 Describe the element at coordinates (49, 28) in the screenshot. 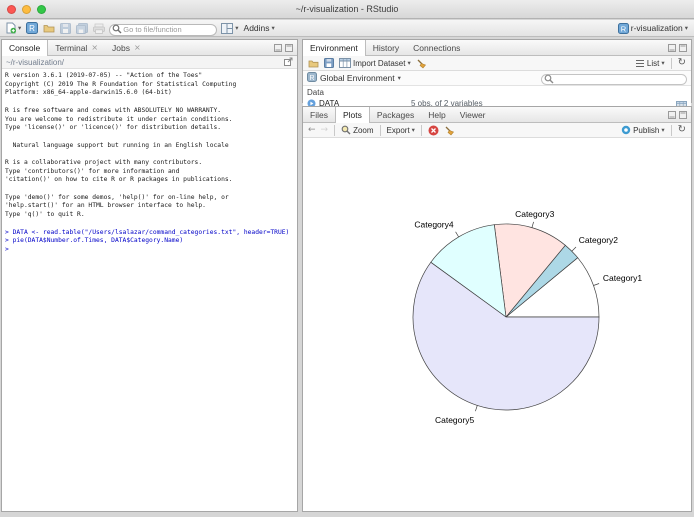

I see `open-file-button` at that location.